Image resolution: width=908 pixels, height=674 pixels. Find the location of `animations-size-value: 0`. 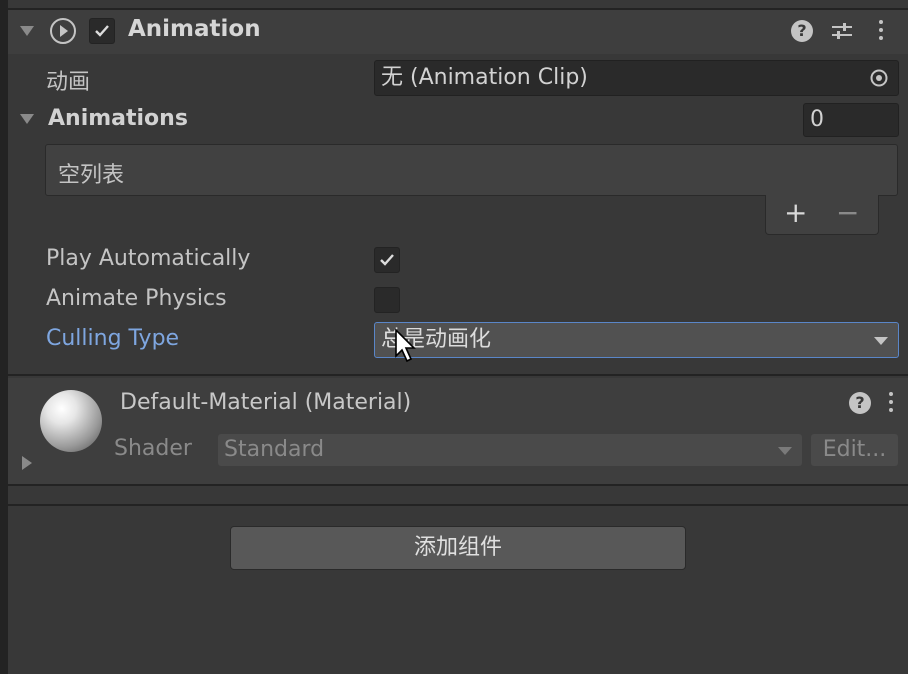

animations-size-value: 0 is located at coordinates (817, 119).